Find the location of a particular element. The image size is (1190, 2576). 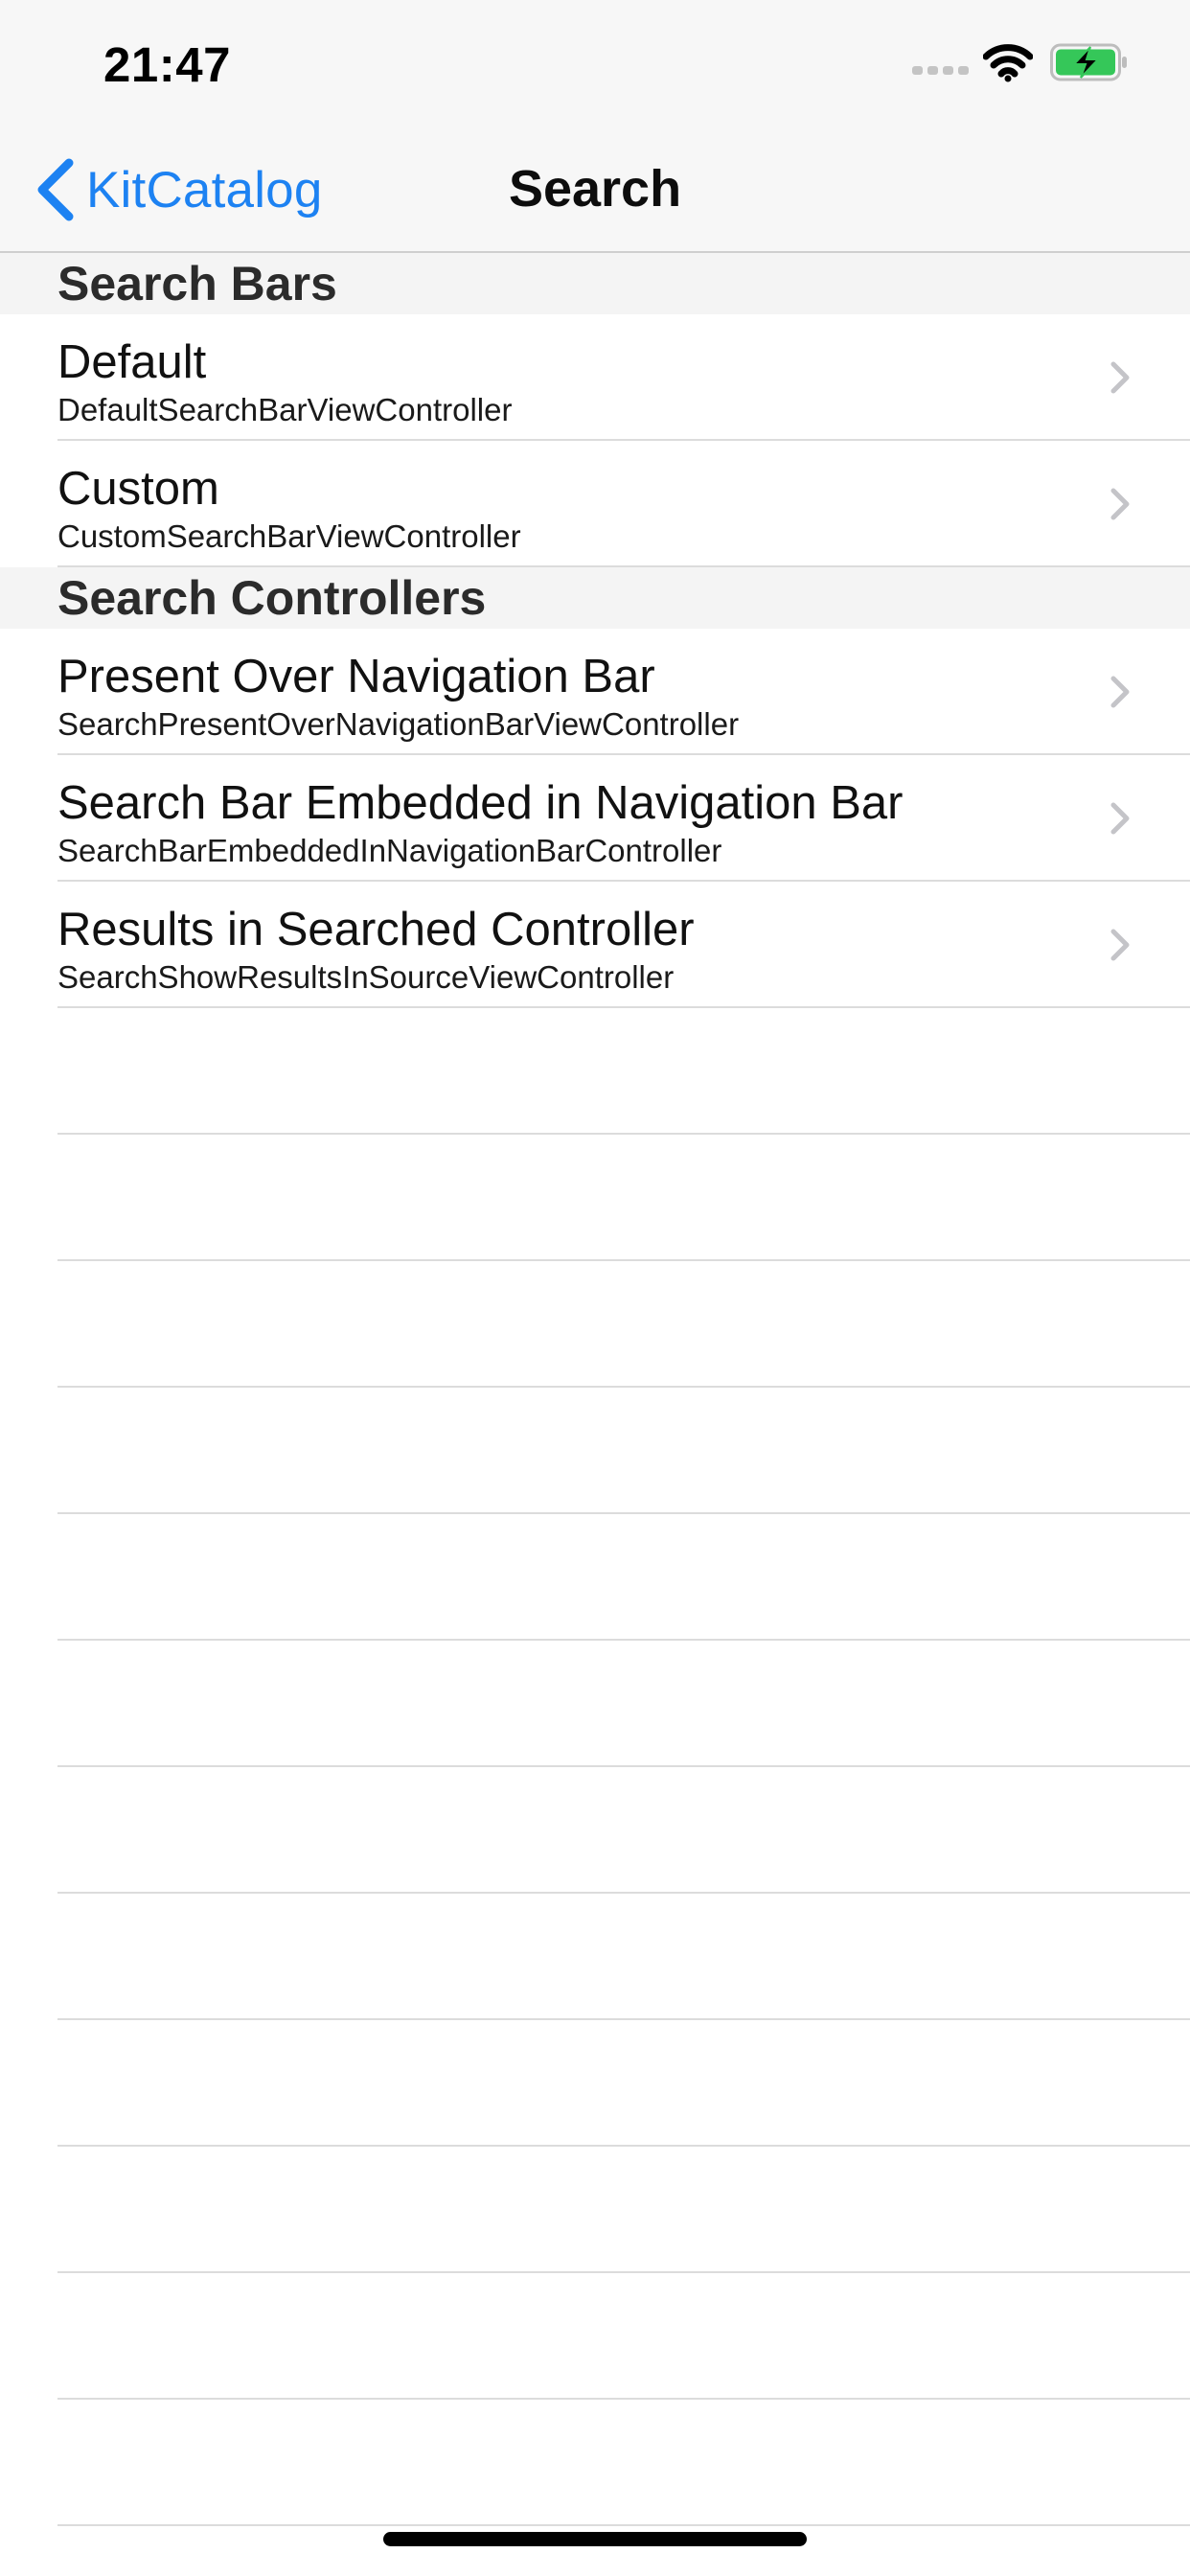

section-header-search-bars: Search Bars is located at coordinates (595, 283).